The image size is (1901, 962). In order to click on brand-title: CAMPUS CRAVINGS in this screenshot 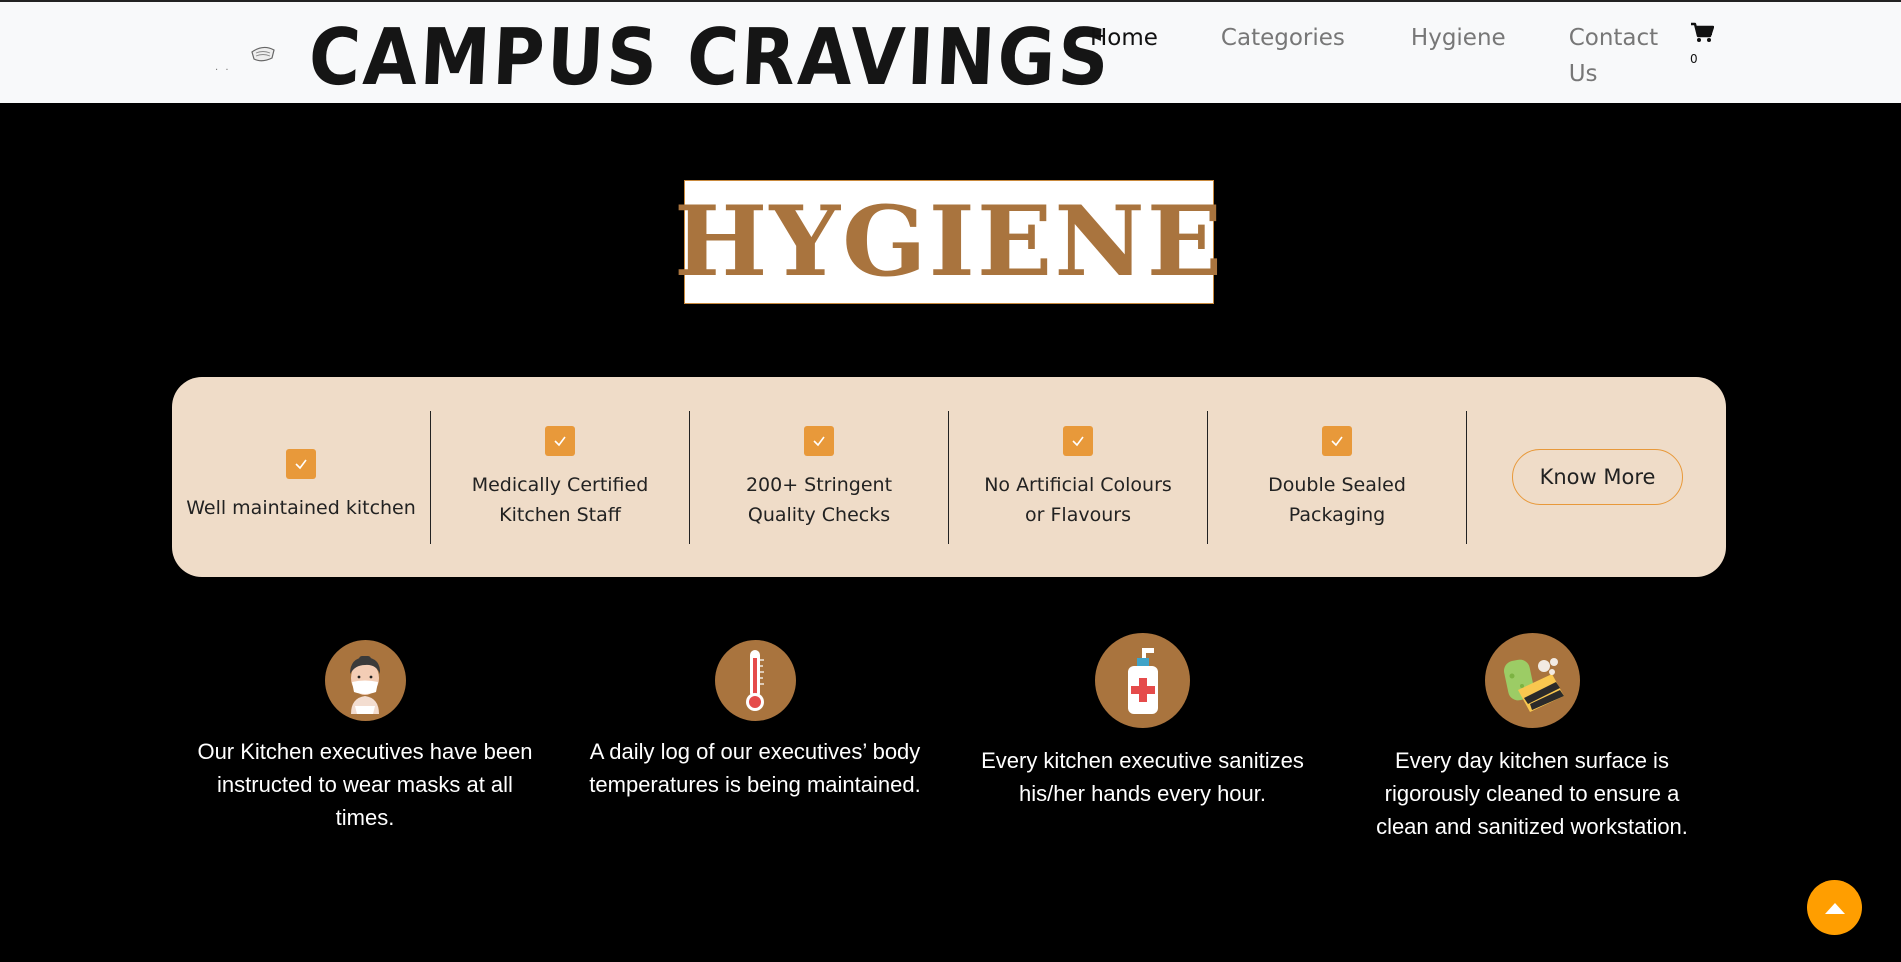, I will do `click(710, 58)`.